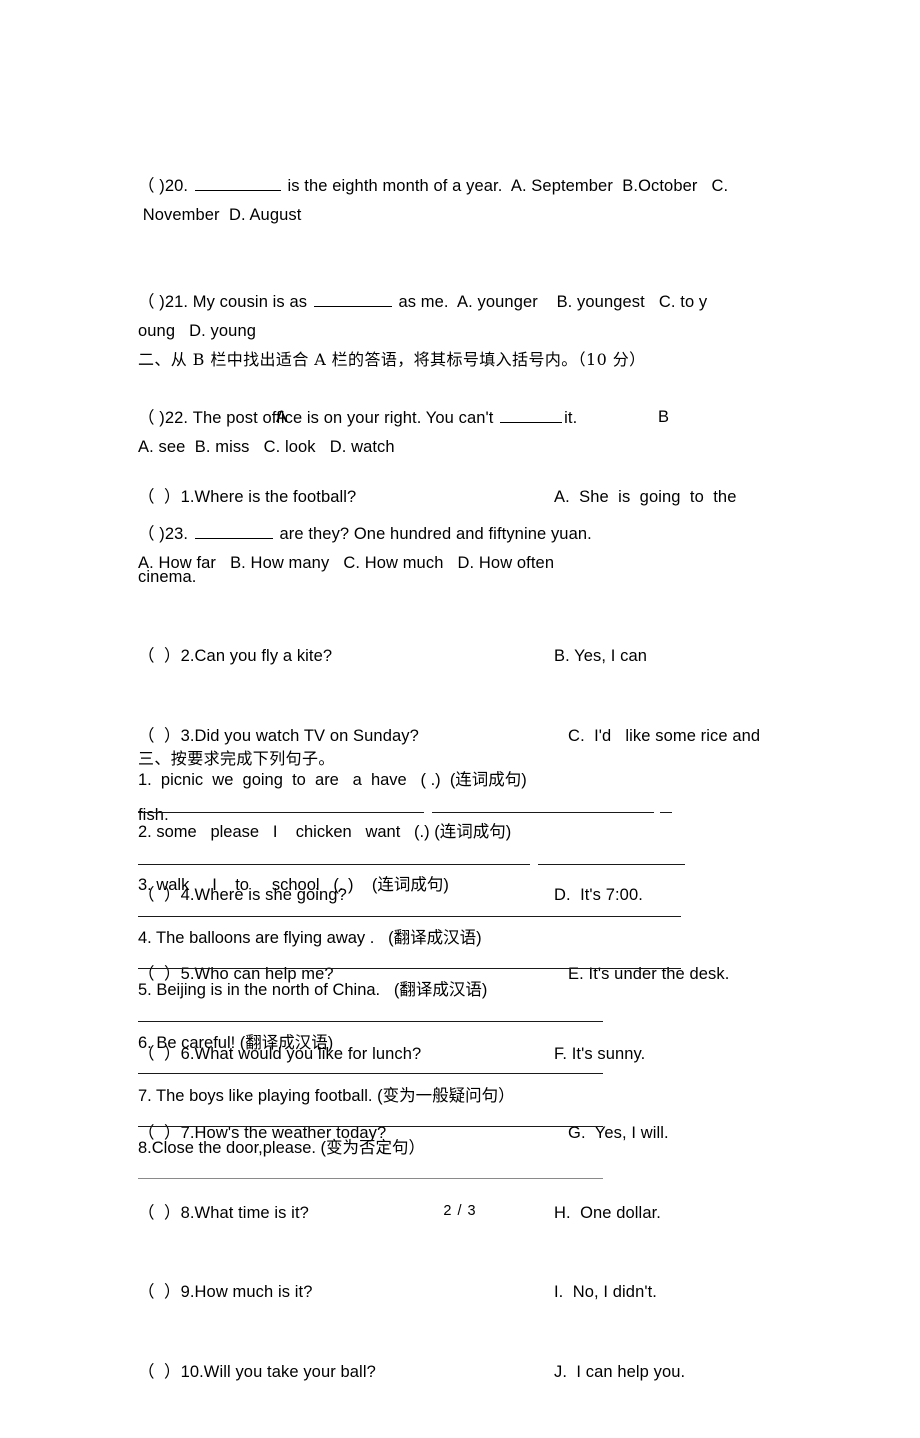  Describe the element at coordinates (282, 1148) in the screenshot. I see `section3-item-8: 8.Close the door,please. (变为否定句）` at that location.